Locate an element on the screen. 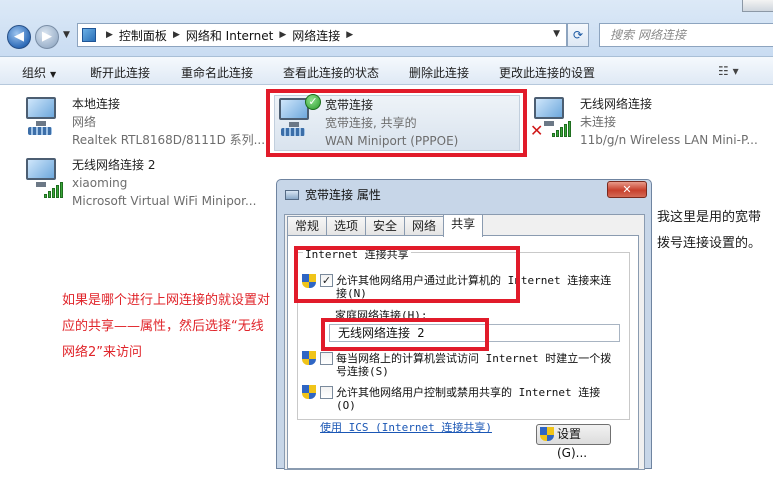  wired-network-icon is located at coordinates (44, 117).